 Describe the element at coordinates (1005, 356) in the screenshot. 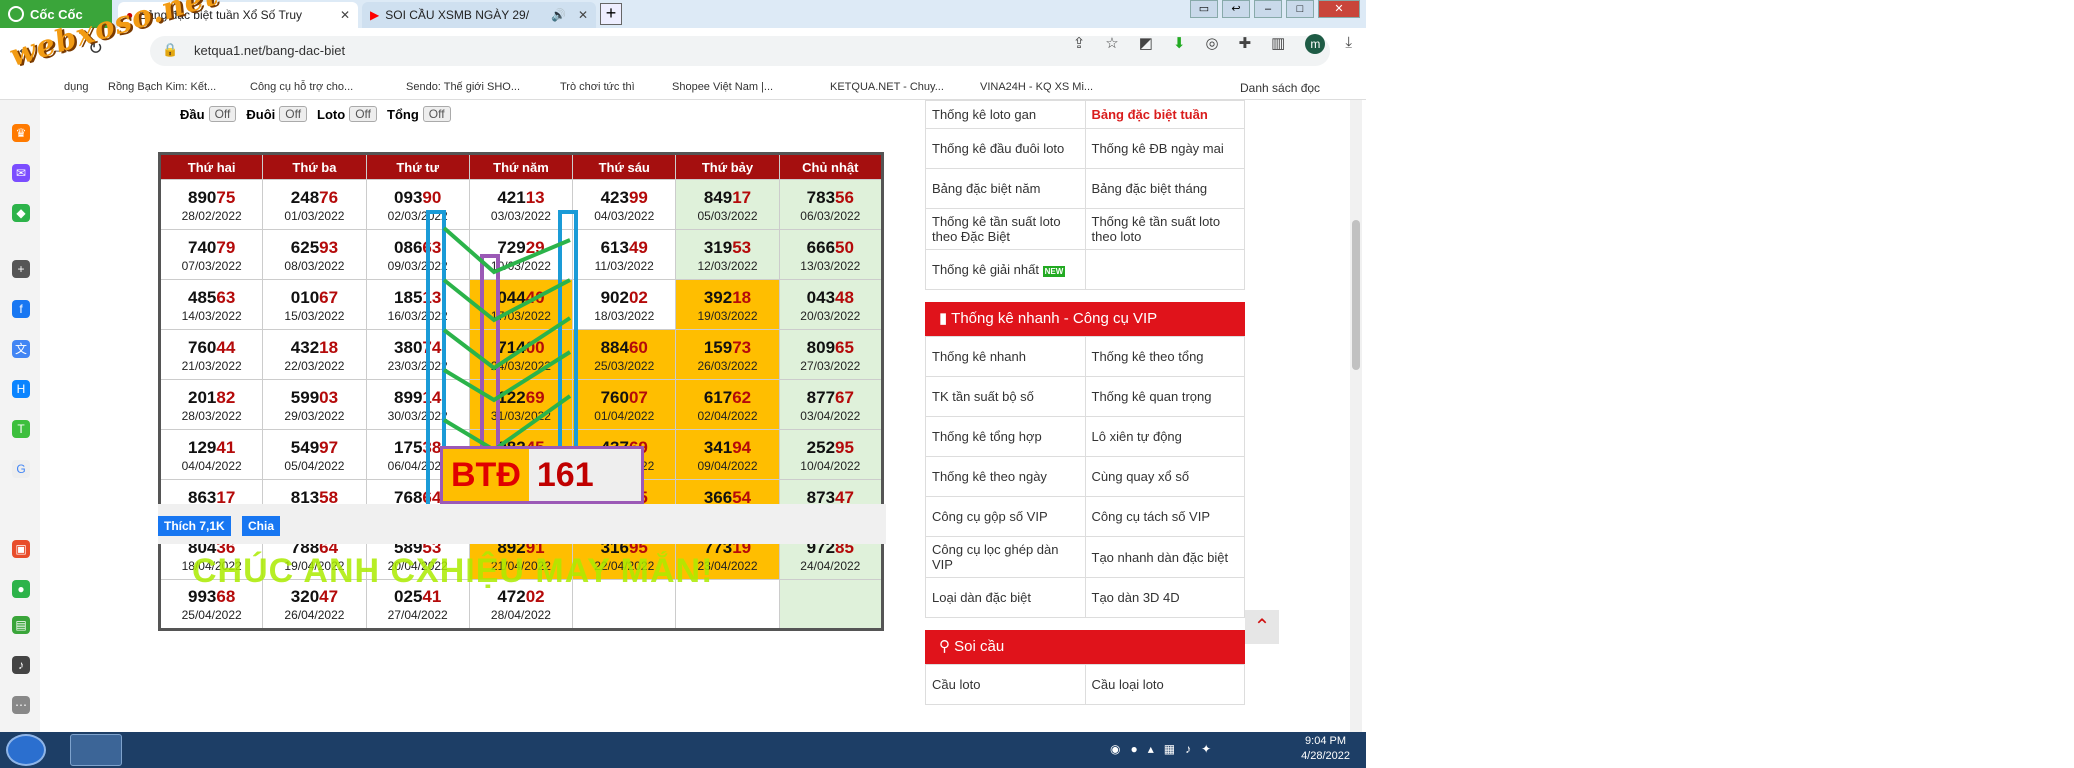

I see `sidebar-link: Thống kê nhanh` at that location.